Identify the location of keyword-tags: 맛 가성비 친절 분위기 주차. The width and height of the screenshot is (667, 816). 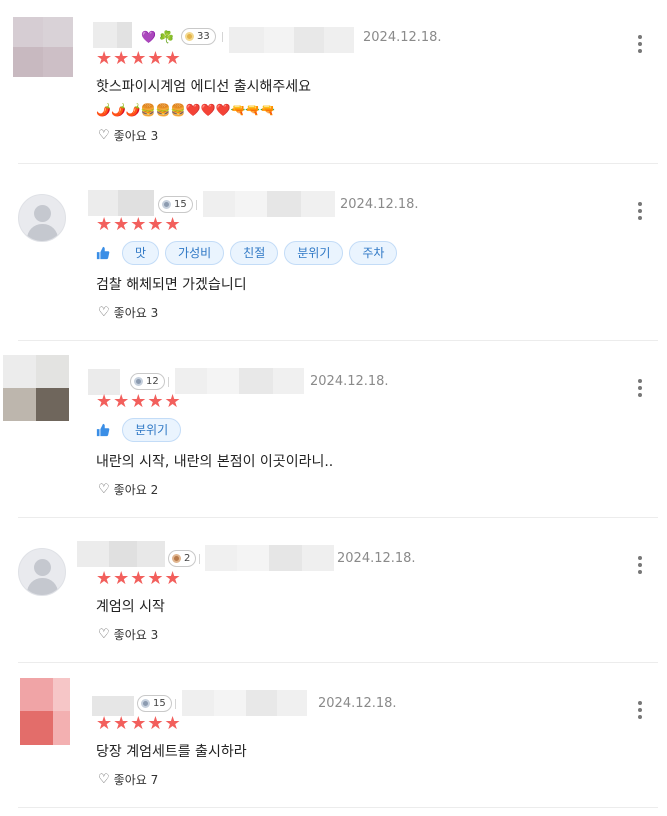
(247, 253).